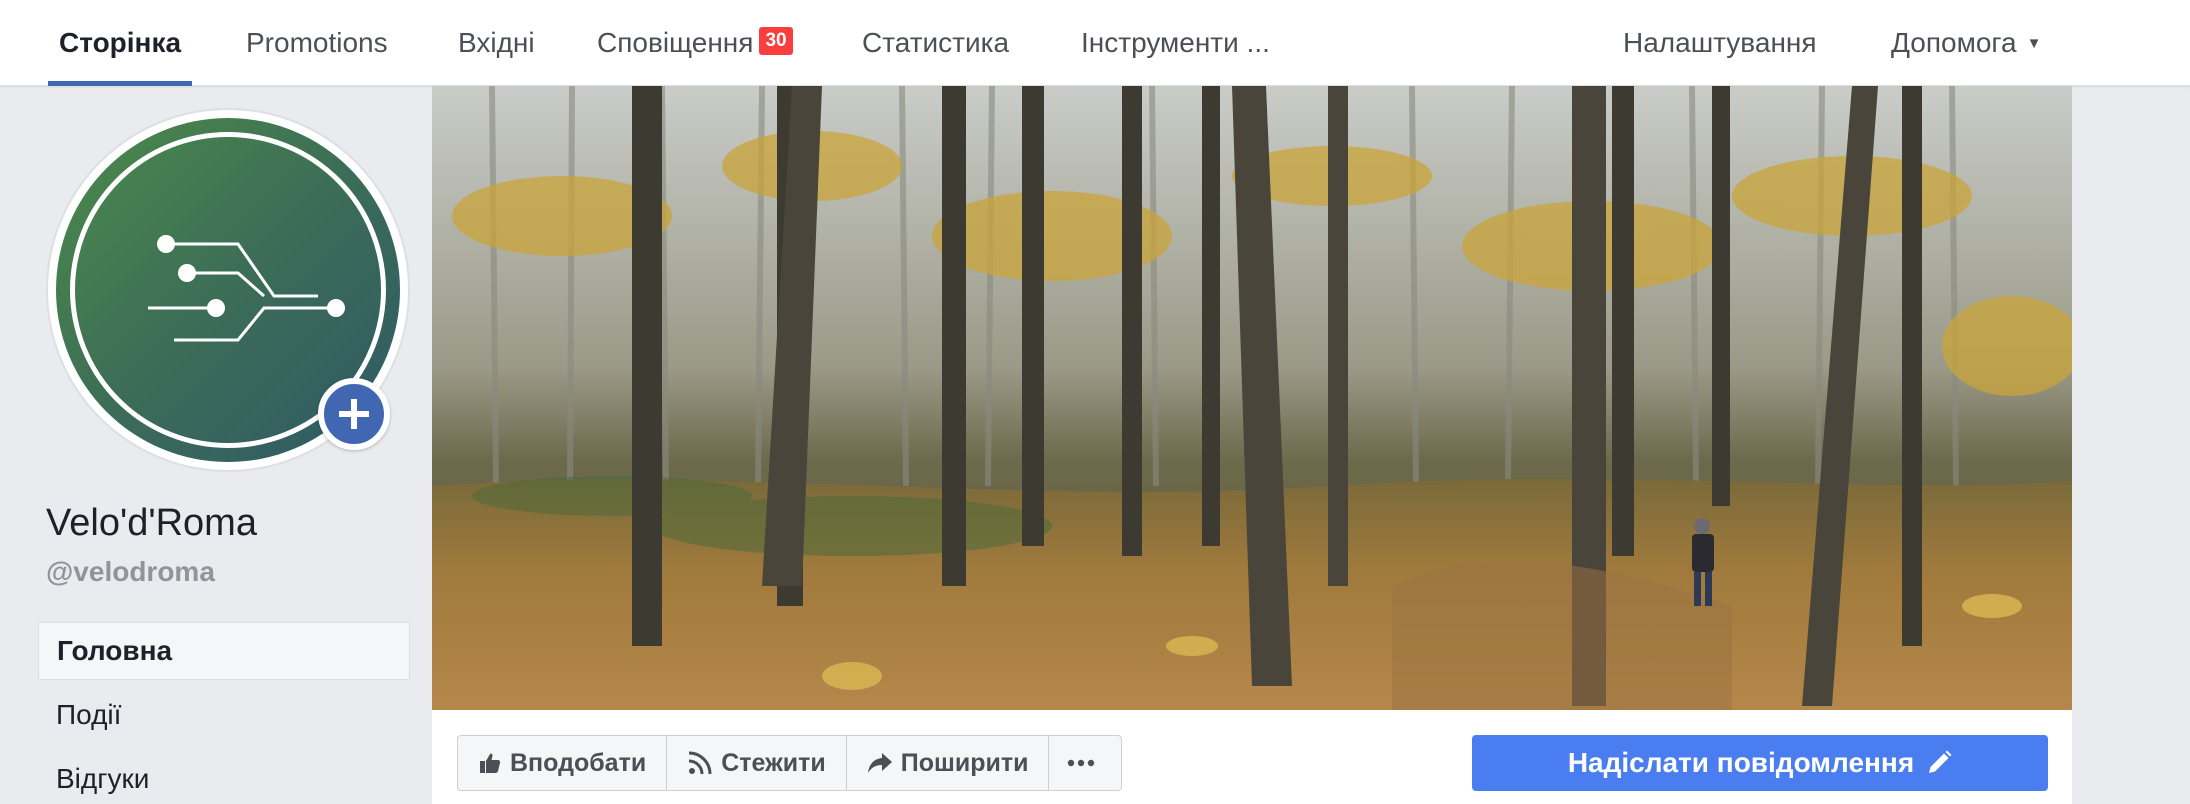  Describe the element at coordinates (1954, 42) in the screenshot. I see `tab-help-label: Допомога` at that location.